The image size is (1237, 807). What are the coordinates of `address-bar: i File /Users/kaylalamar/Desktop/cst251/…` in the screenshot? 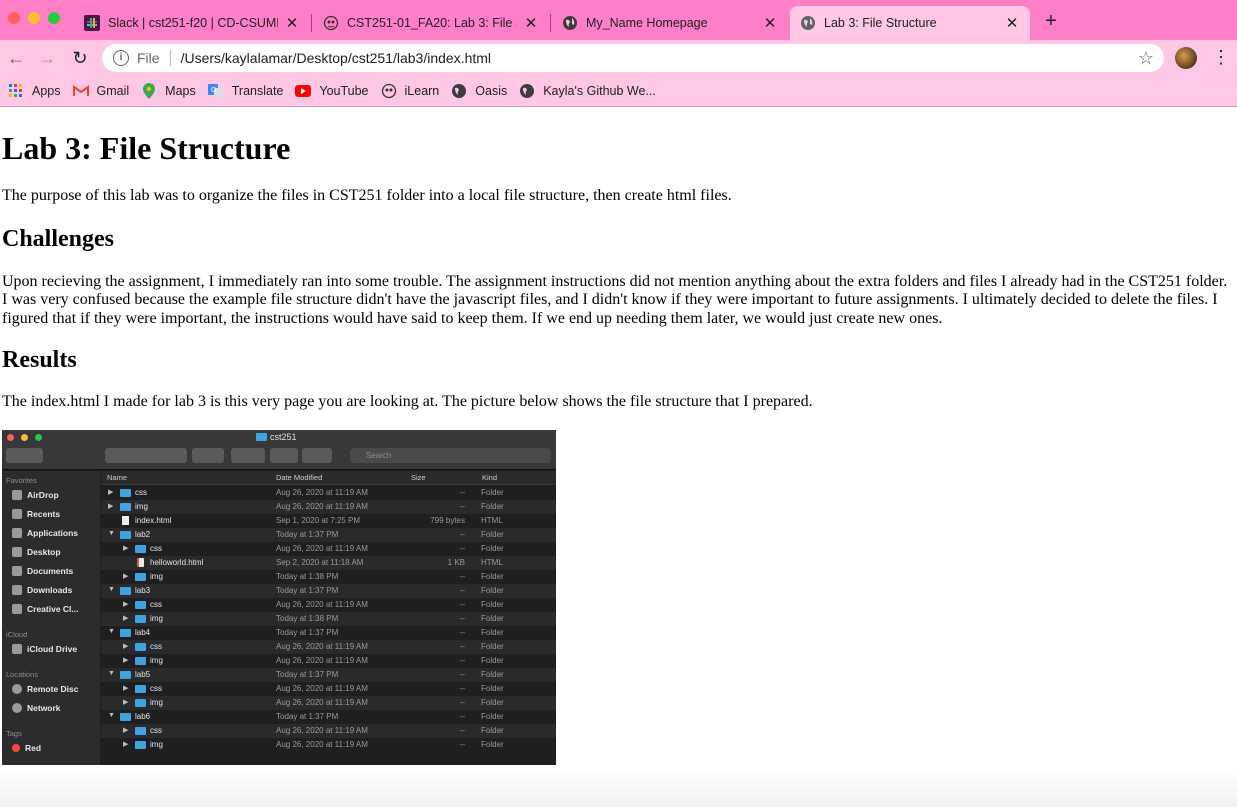 It's located at (633, 58).